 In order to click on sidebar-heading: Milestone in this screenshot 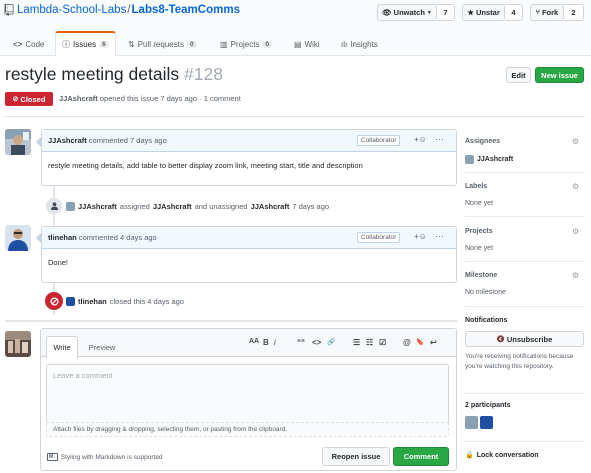, I will do `click(481, 275)`.